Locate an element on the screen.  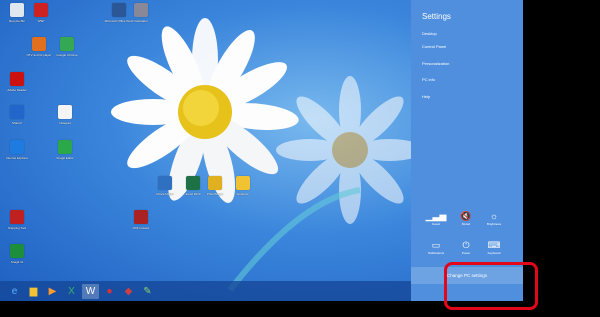
desktop-icon: Notepad is located at coordinates (65, 115).